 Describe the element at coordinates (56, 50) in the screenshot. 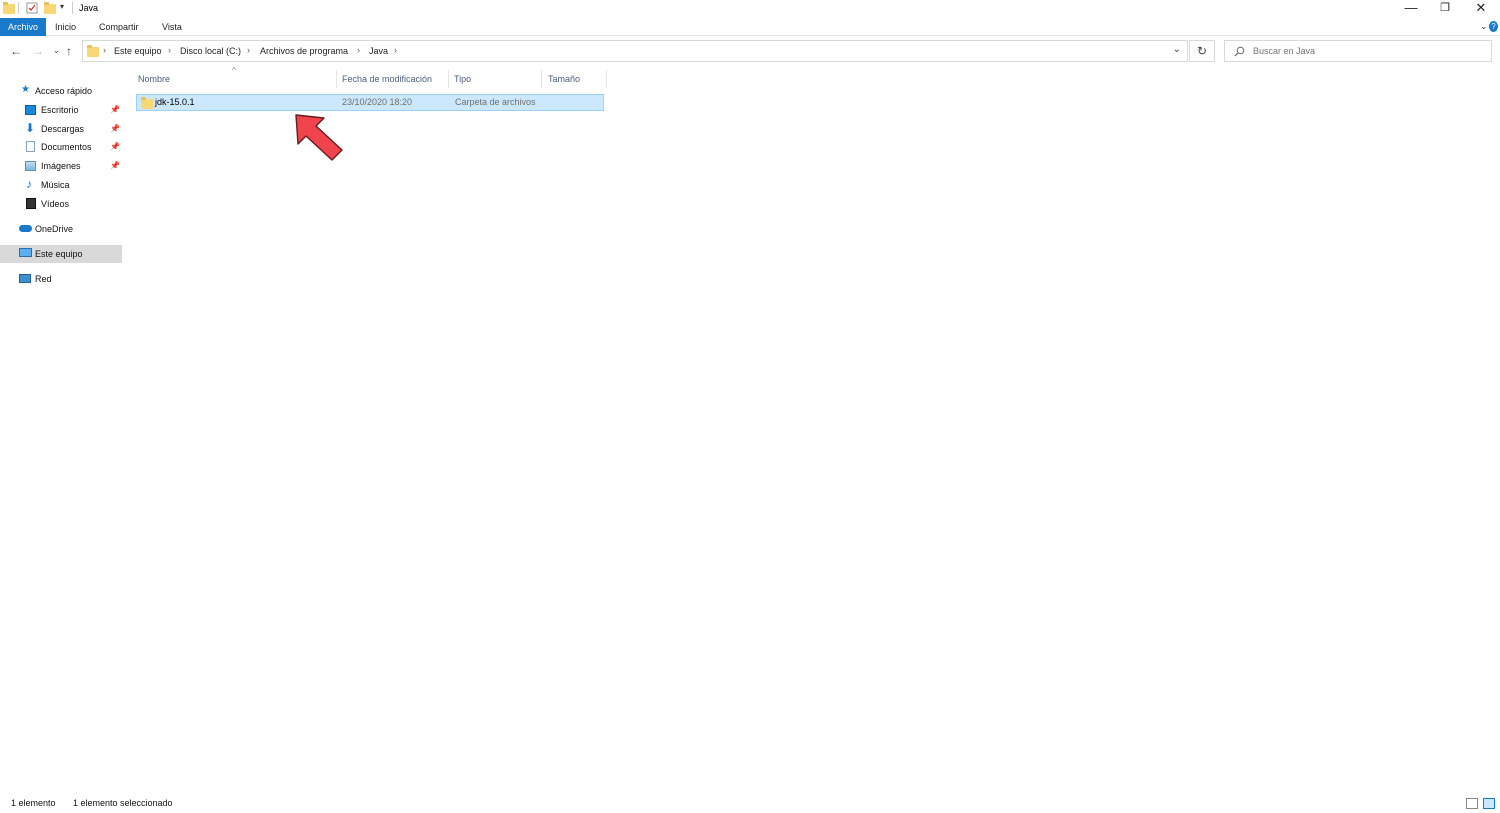

I see `recent-locations-icon: ⌄` at that location.